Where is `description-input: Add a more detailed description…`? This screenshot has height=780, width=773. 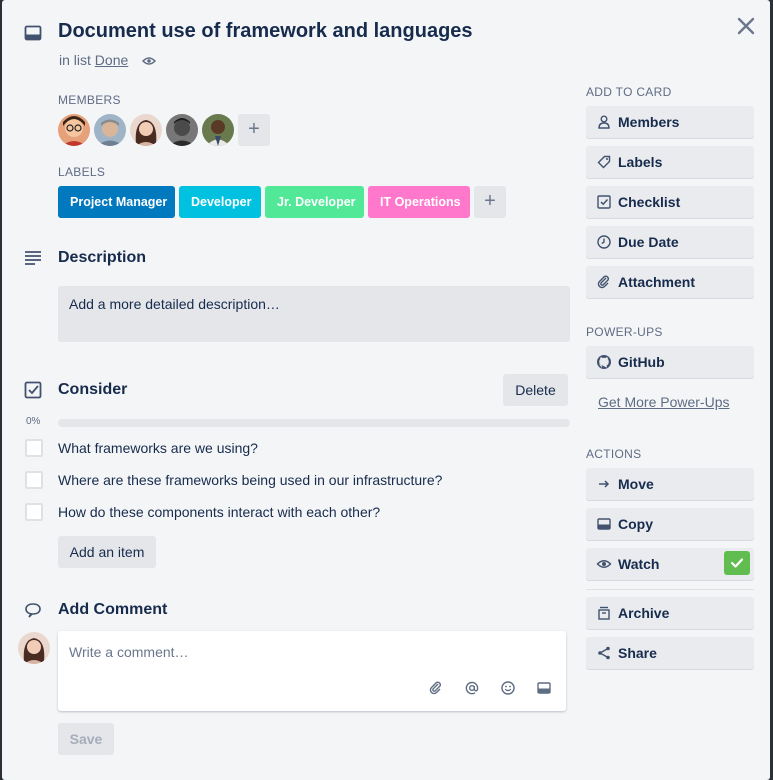
description-input: Add a more detailed description… is located at coordinates (314, 314).